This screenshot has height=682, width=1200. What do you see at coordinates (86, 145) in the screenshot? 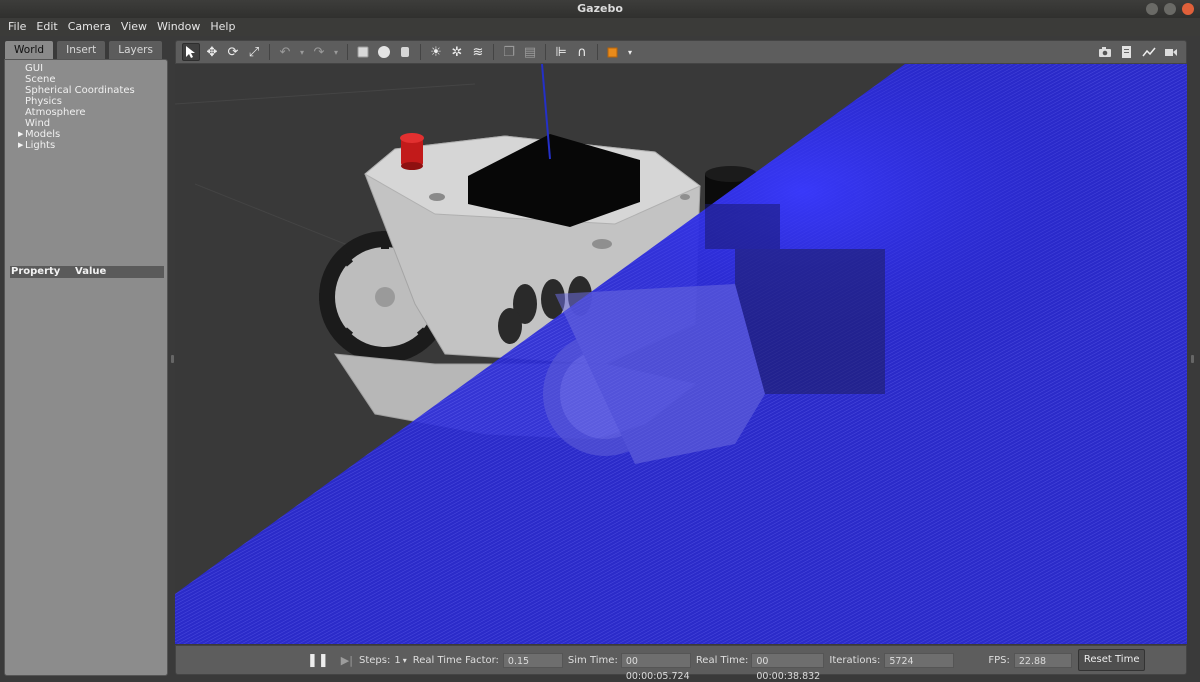
I see `tree-item-lights: ▶ Lights` at bounding box center [86, 145].